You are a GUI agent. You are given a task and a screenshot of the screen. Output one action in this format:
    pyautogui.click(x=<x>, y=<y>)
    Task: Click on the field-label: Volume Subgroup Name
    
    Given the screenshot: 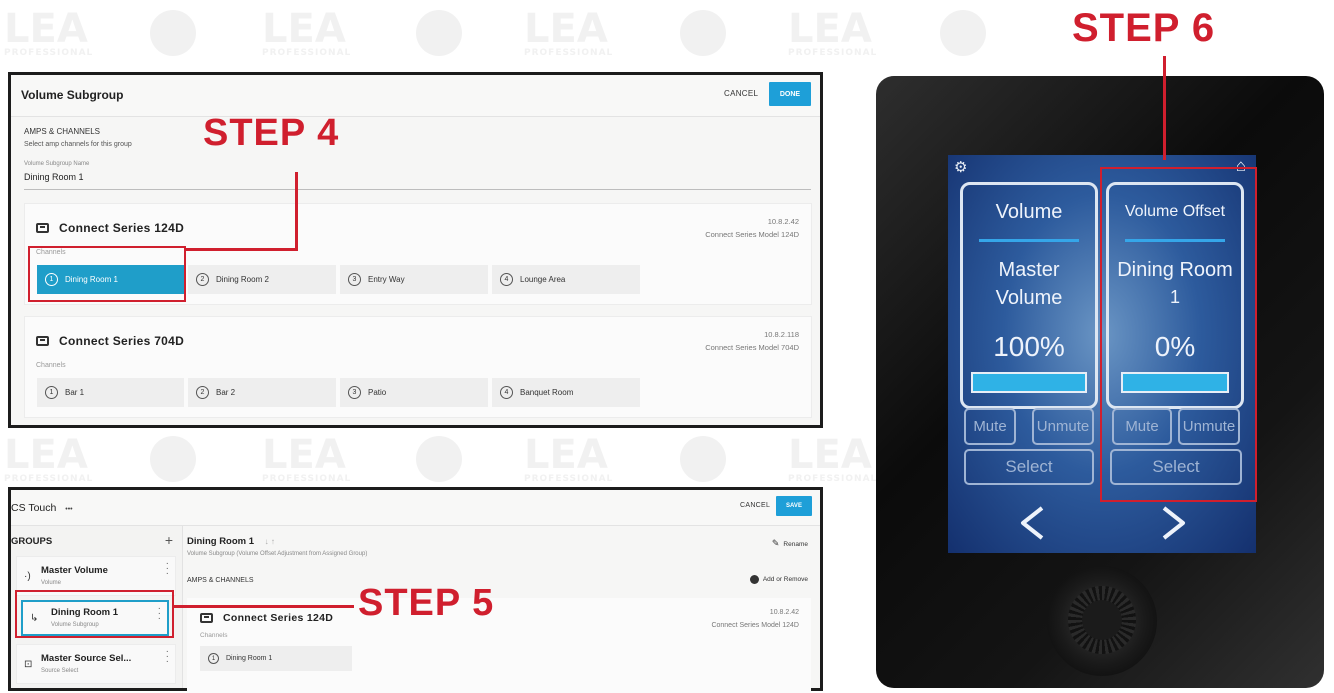 What is the action you would take?
    pyautogui.click(x=57, y=164)
    